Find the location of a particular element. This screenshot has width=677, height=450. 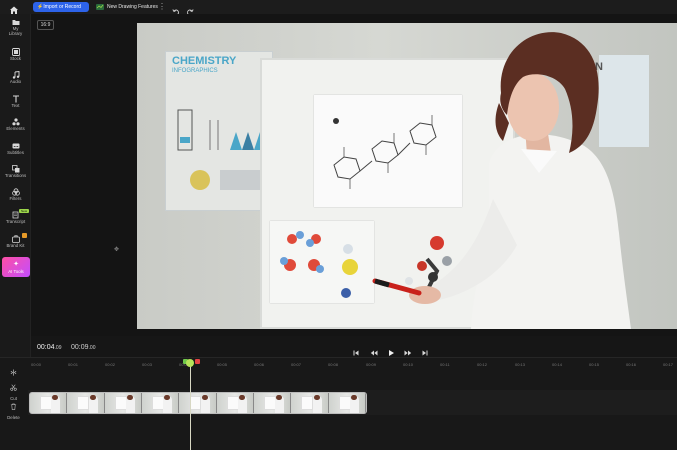

sparkle-icon: ✦ is located at coordinates (16, 264).